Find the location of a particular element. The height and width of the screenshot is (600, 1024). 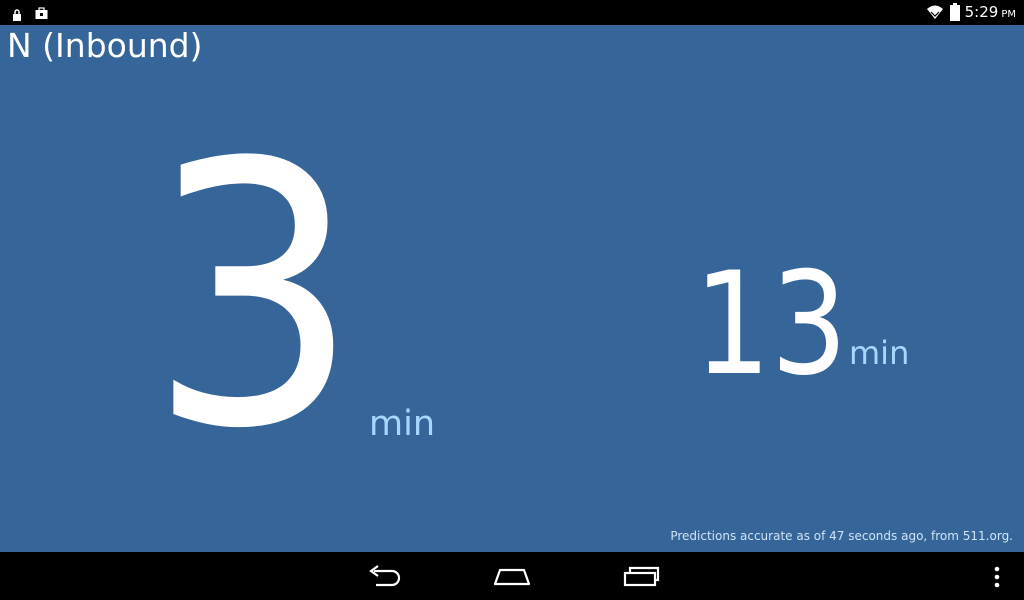

clock-time: 5:29 is located at coordinates (981, 12).